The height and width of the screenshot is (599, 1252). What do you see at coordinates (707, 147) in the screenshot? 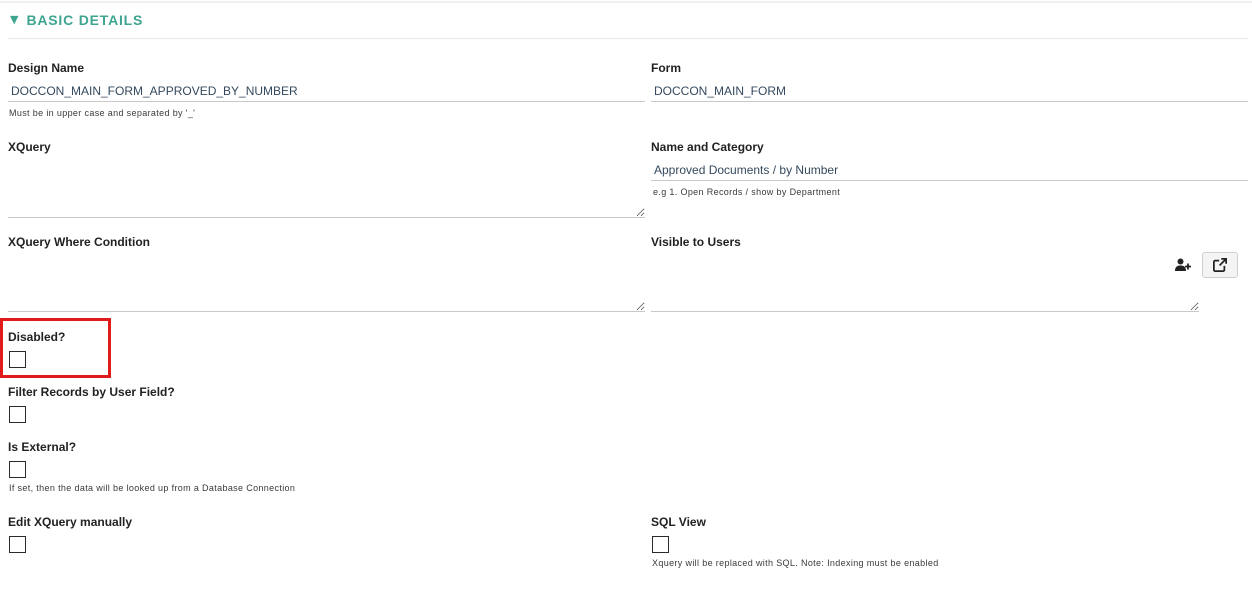
I see `name-and-category-label: Name and Category` at bounding box center [707, 147].